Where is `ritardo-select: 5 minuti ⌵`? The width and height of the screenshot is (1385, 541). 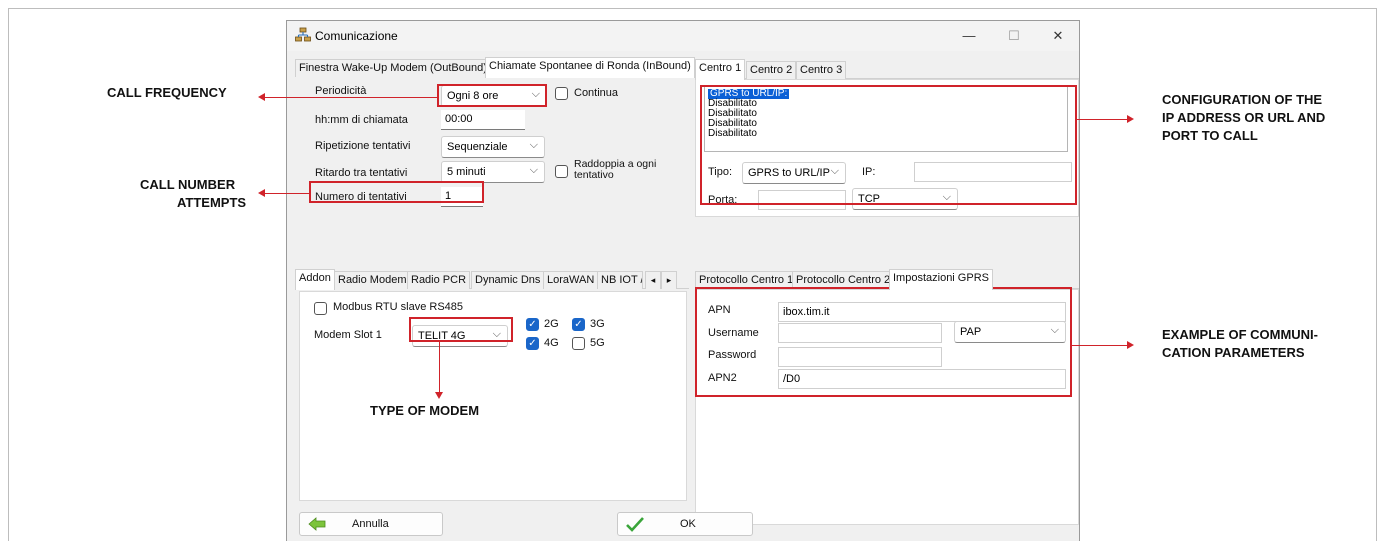
ritardo-select: 5 minuti ⌵ is located at coordinates (493, 172).